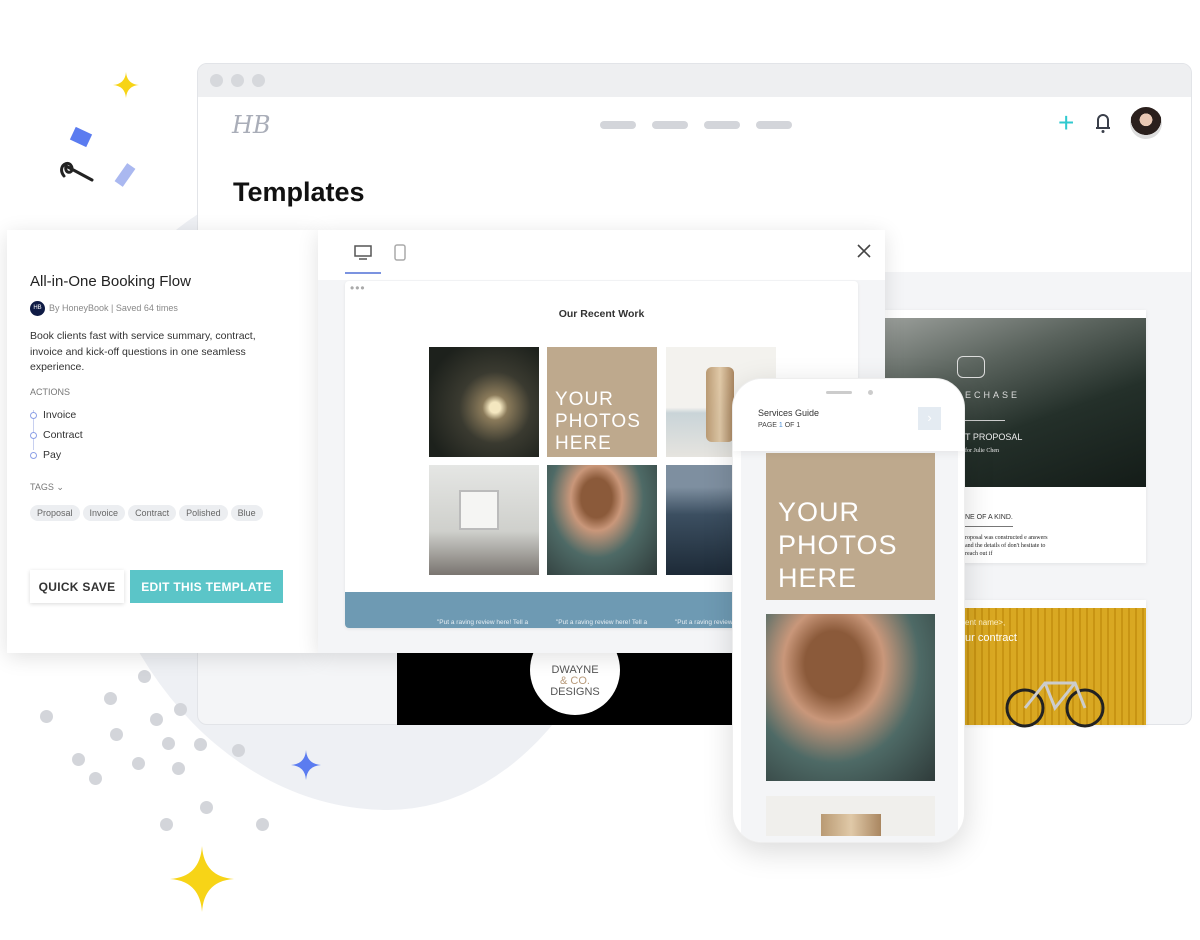 This screenshot has height=940, width=1200. Describe the element at coordinates (479, 510) in the screenshot. I see `chair-shape` at that location.